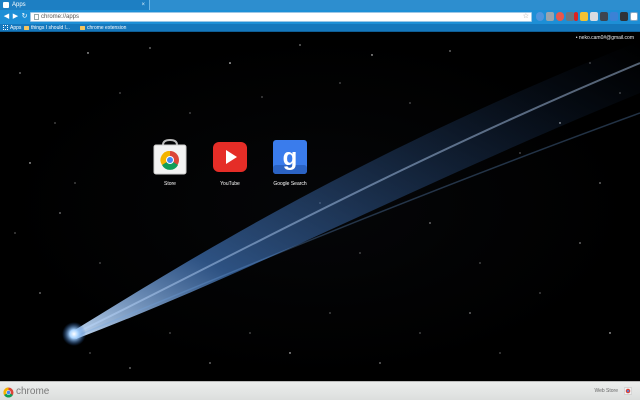 The width and height of the screenshot is (640, 400). I want to click on tab-apps: Apps ×, so click(75, 5).